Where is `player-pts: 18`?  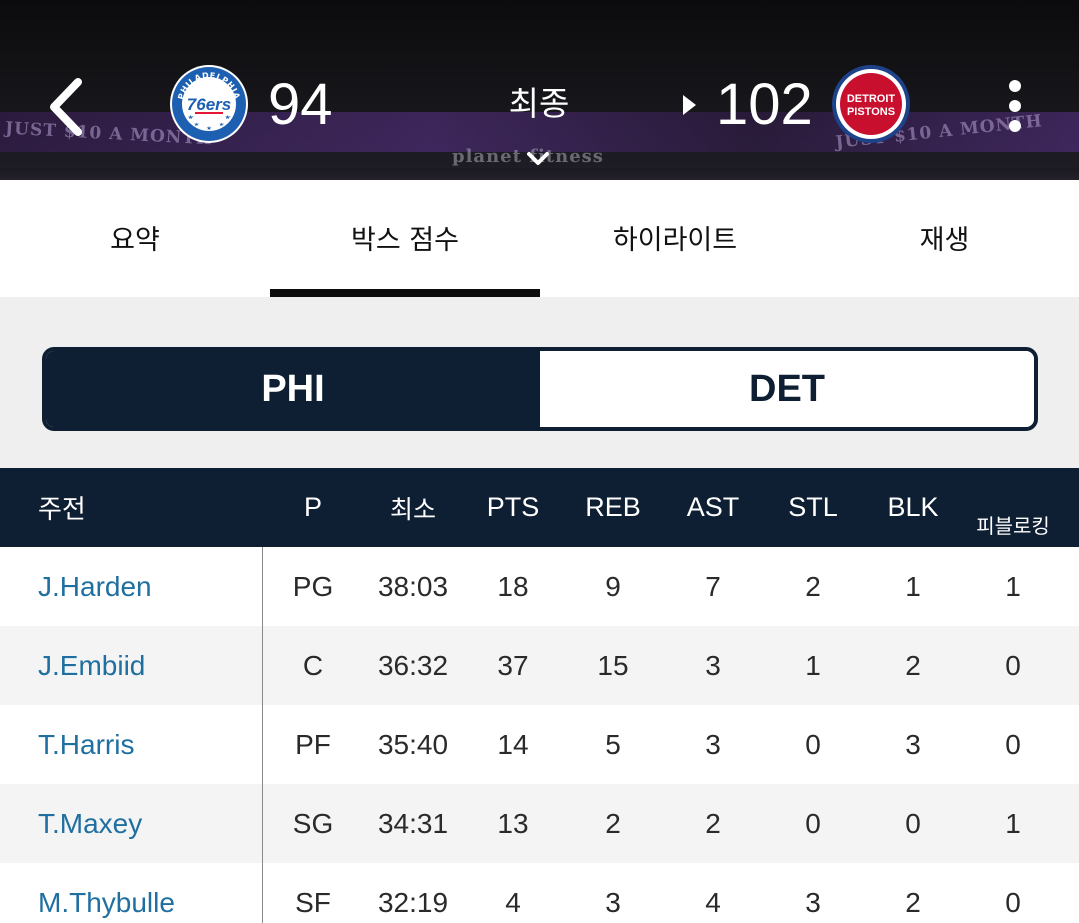 player-pts: 18 is located at coordinates (513, 586).